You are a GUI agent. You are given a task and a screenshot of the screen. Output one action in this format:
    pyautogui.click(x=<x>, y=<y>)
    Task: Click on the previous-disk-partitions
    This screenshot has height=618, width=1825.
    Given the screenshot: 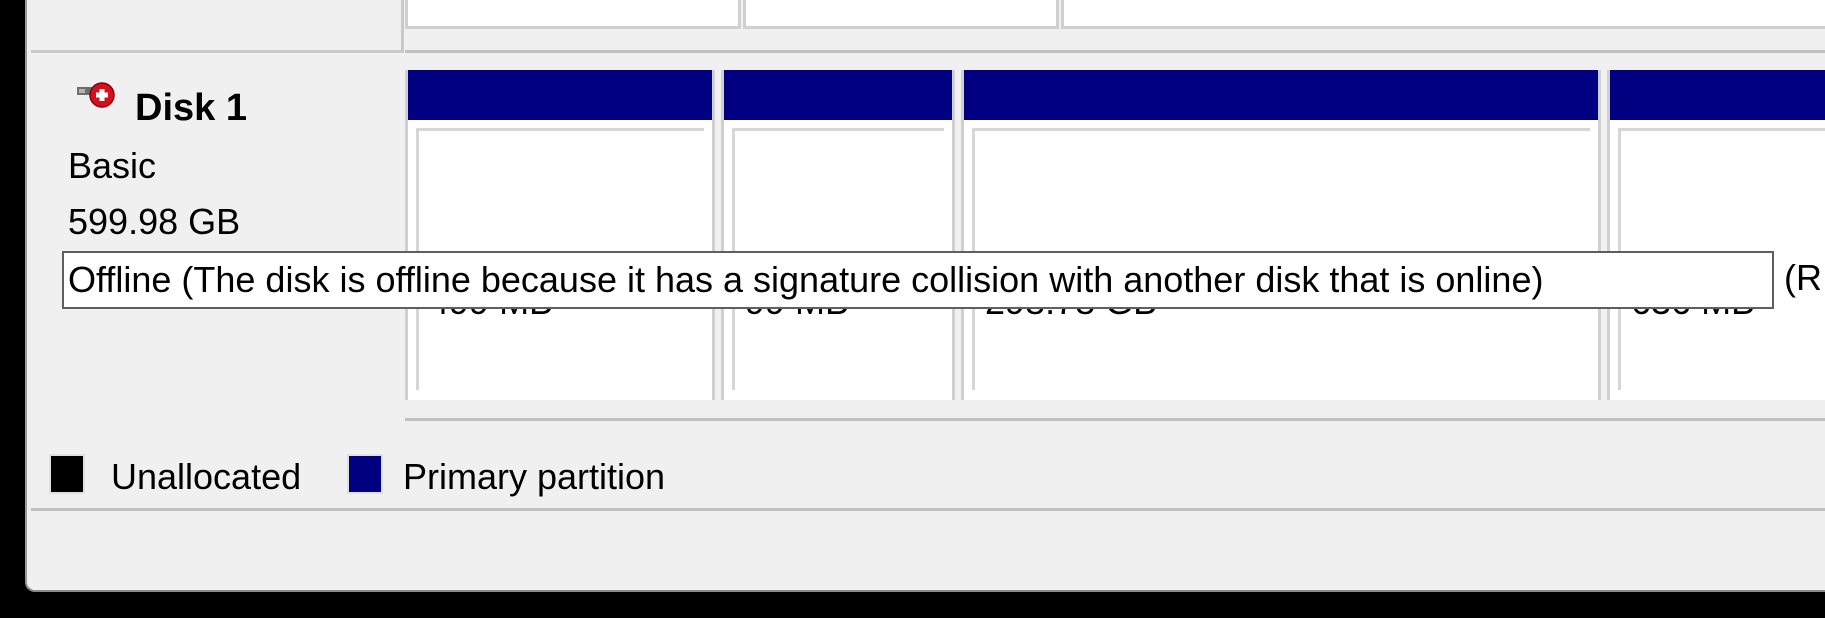 What is the action you would take?
    pyautogui.click(x=1115, y=26)
    